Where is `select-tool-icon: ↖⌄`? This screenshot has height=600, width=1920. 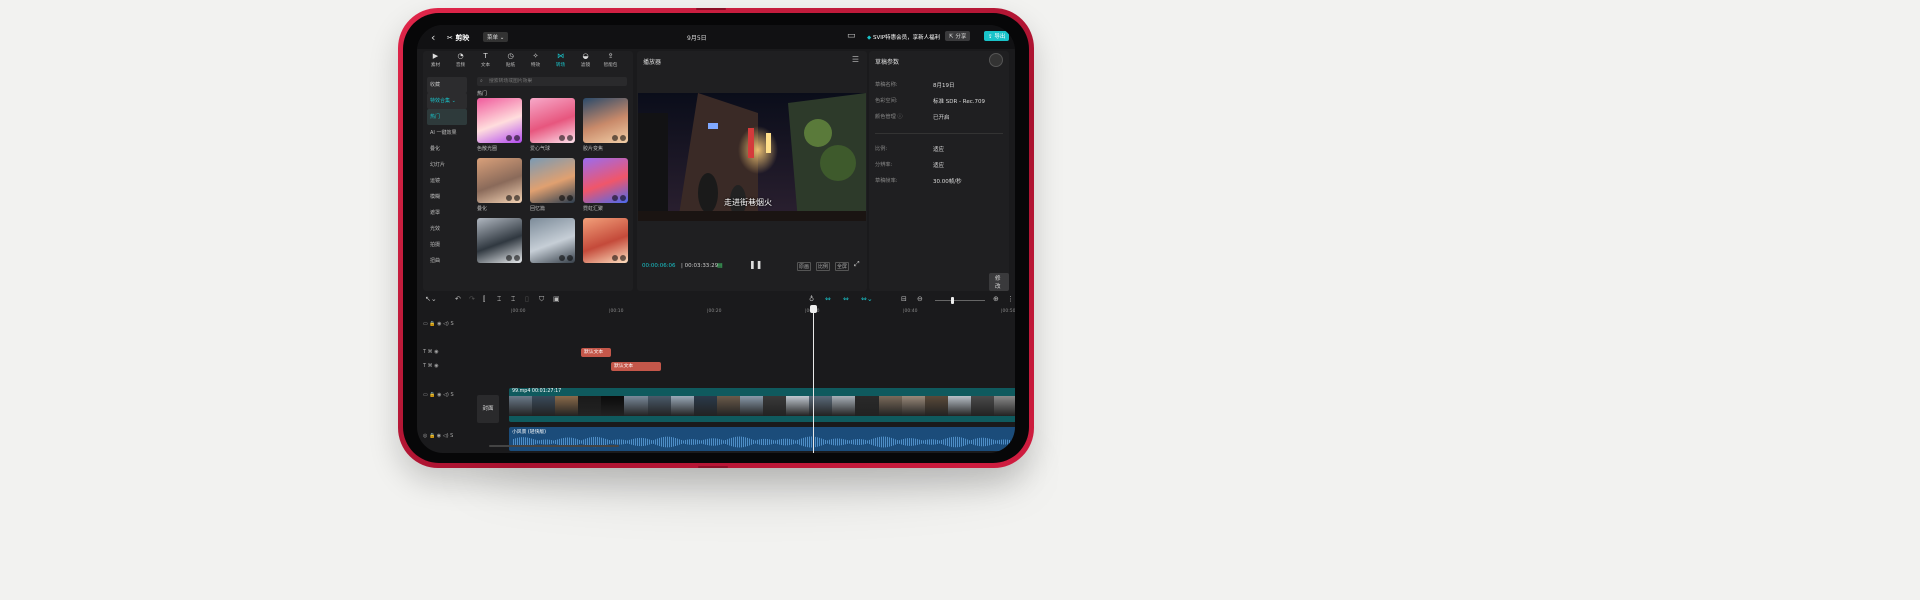
select-tool-icon: ↖⌄ is located at coordinates (431, 299).